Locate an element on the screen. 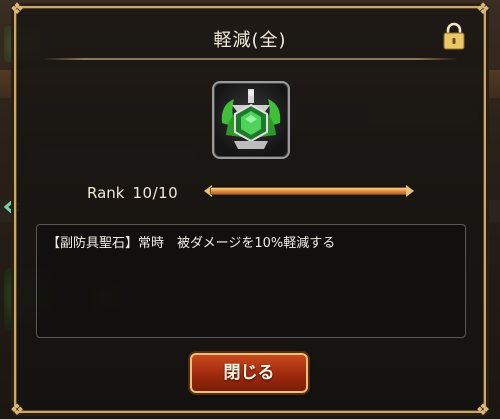  skill-description-text: 【副防具聖石】常時 被ダメージを10%軽減する is located at coordinates (191, 243).